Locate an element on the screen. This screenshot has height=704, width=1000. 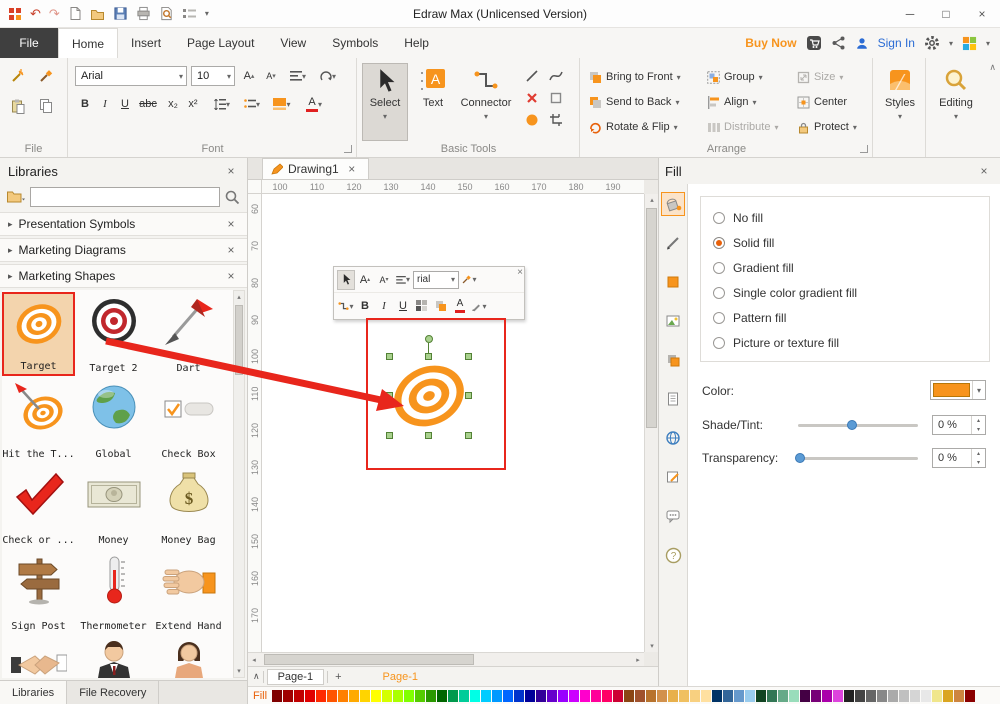
library-section-marketing-diagrams: ▸ Marketing Diagrams × is located at coordinates (123, 250).